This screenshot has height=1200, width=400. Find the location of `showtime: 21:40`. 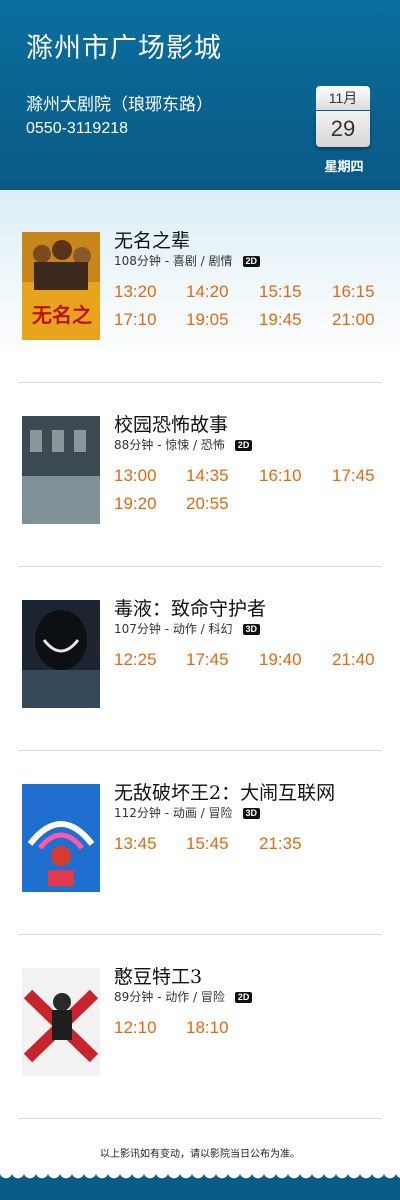

showtime: 21:40 is located at coordinates (353, 660).